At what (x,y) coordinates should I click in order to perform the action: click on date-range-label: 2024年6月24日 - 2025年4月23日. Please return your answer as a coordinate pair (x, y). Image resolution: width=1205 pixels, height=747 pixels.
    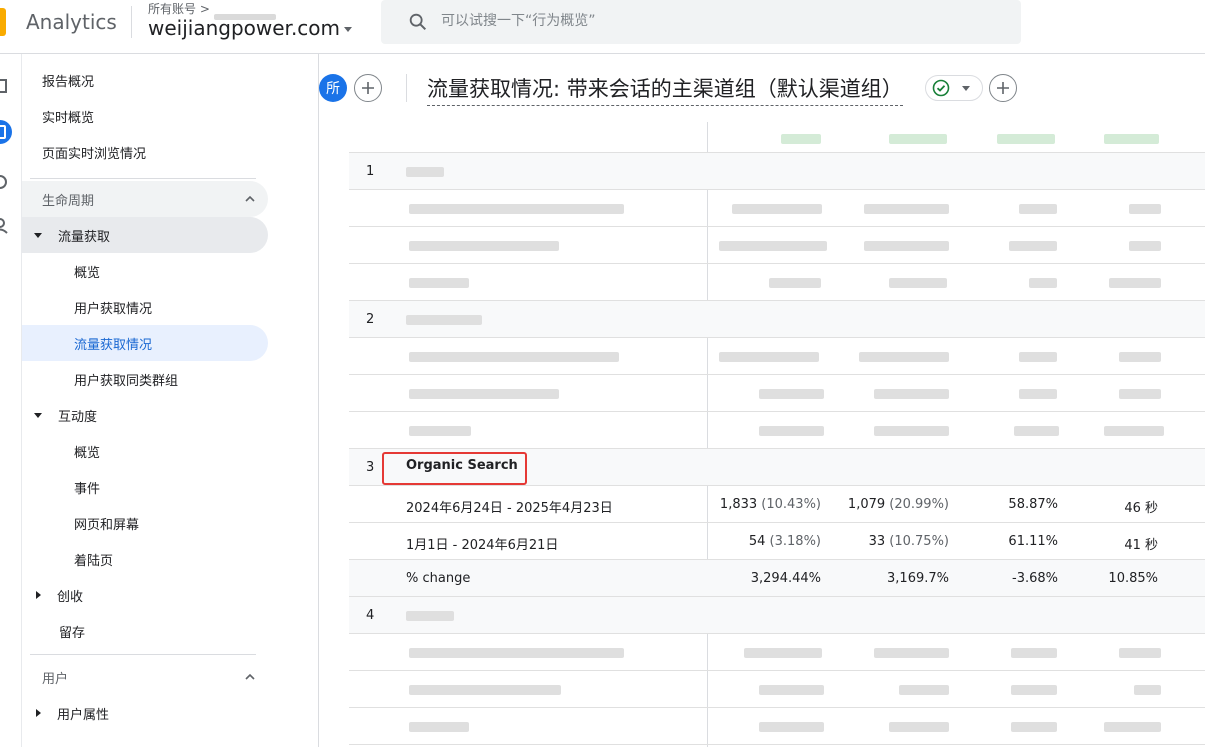
    Looking at the image, I should click on (509, 508).